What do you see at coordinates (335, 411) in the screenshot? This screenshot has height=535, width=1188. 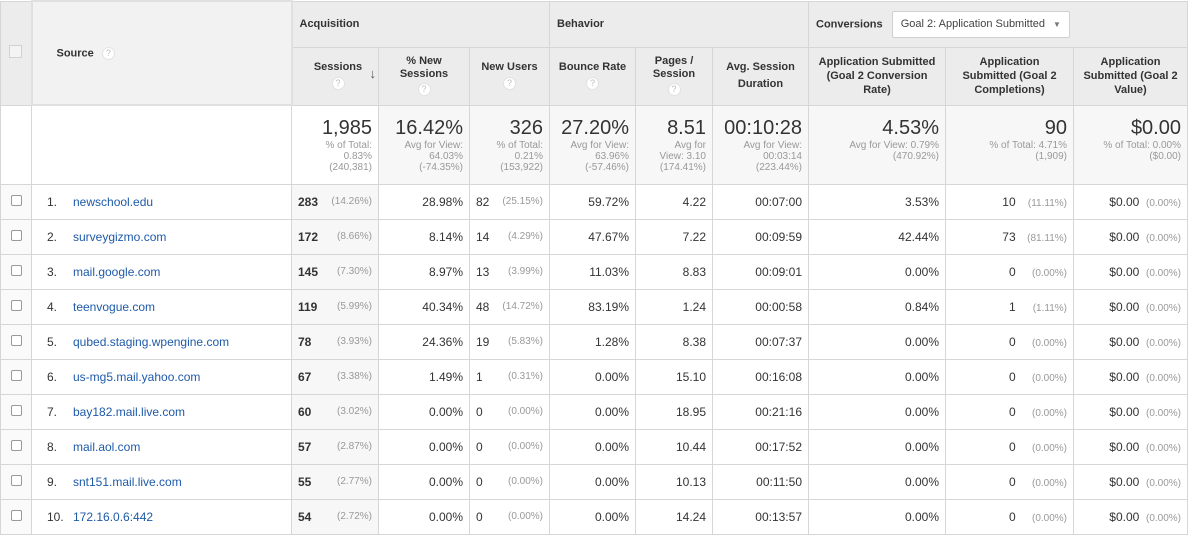 I see `sessions-cell: 60 (3.02%)` at bounding box center [335, 411].